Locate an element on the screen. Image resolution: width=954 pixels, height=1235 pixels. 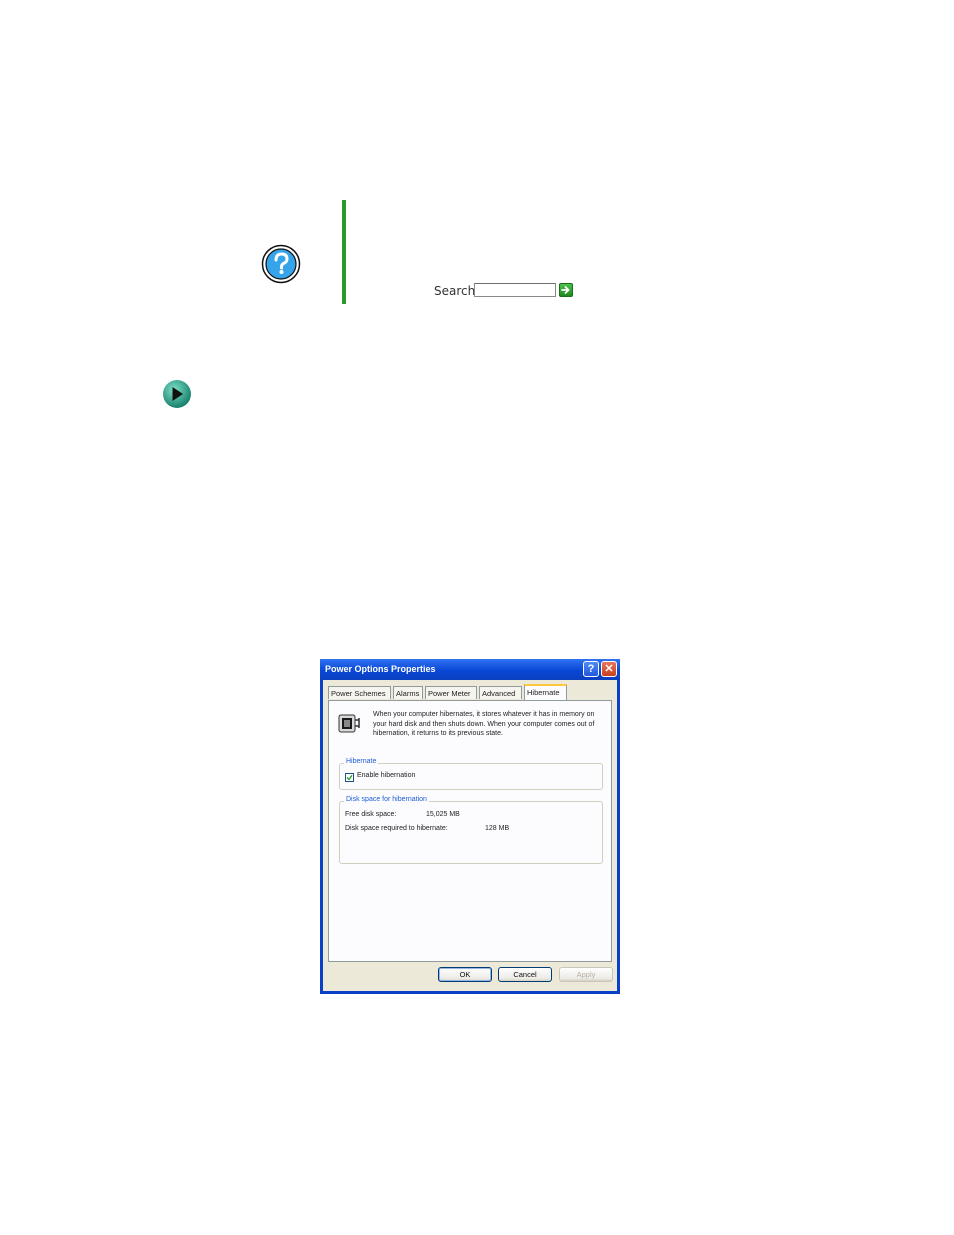
go-arrow-icon is located at coordinates (565, 290).